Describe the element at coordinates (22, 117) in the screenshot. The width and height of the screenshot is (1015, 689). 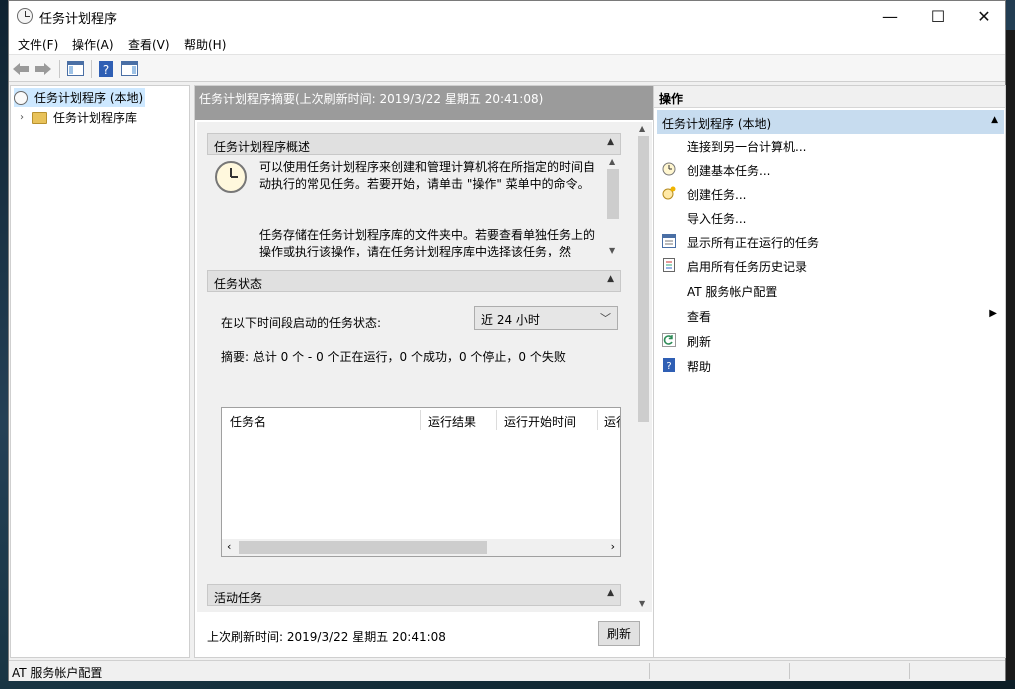
I see `expand-chevron-icon: ›` at that location.